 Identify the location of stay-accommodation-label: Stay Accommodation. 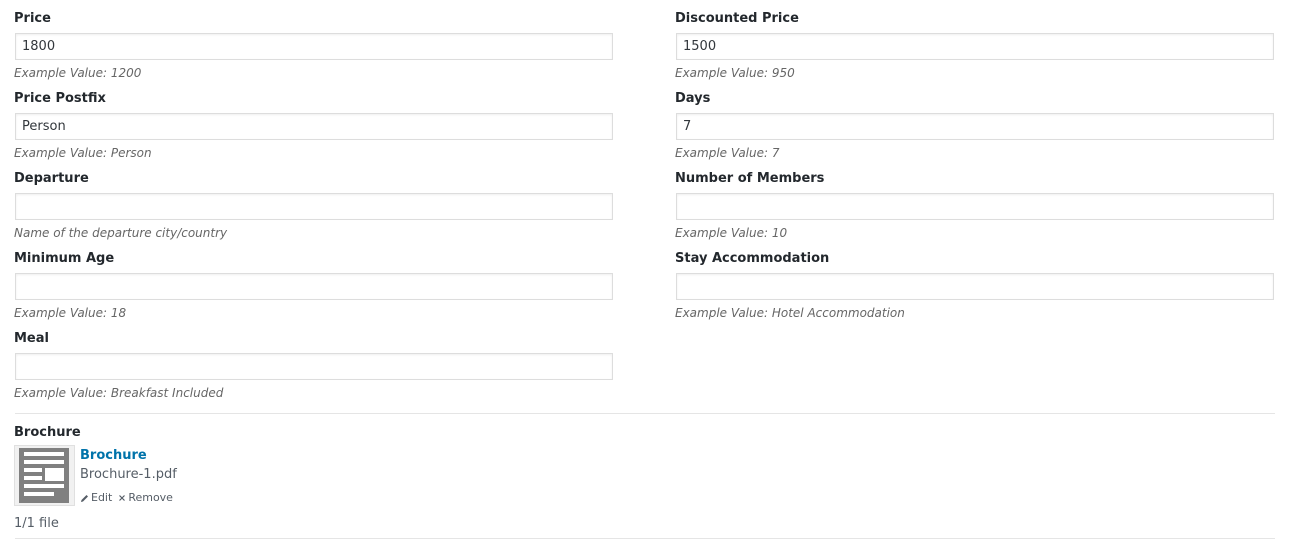
(752, 258).